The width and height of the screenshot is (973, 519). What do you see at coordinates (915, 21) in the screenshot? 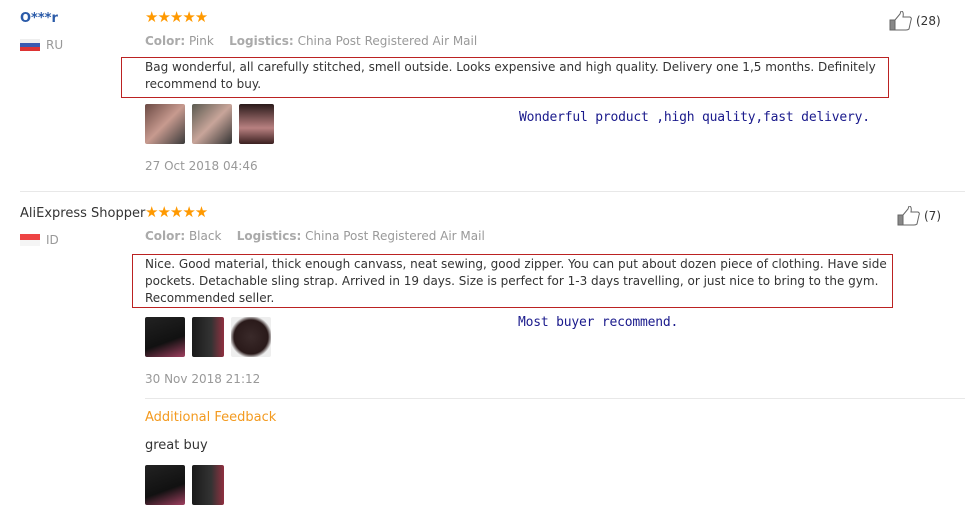
I see `helpful-button: (28)` at bounding box center [915, 21].